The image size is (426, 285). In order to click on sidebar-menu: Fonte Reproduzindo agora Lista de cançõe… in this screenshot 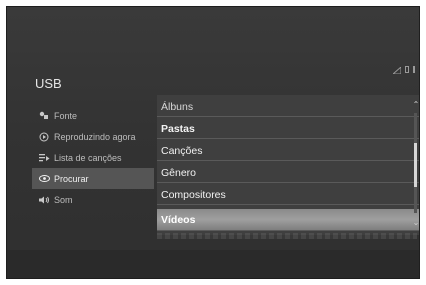, I will do `click(93, 157)`.